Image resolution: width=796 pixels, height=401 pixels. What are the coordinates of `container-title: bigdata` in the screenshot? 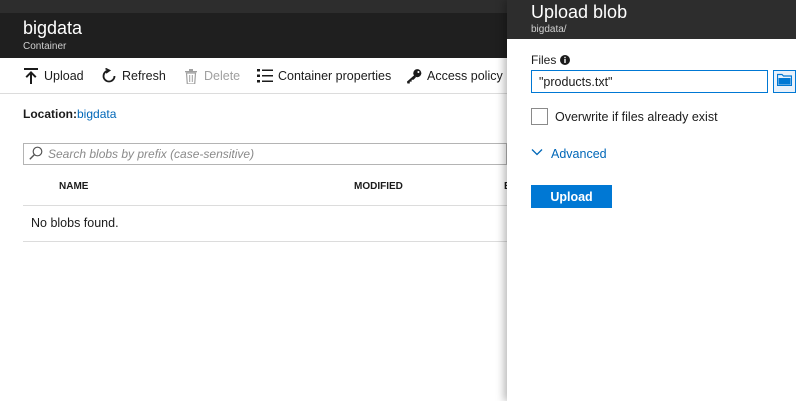 It's located at (53, 28).